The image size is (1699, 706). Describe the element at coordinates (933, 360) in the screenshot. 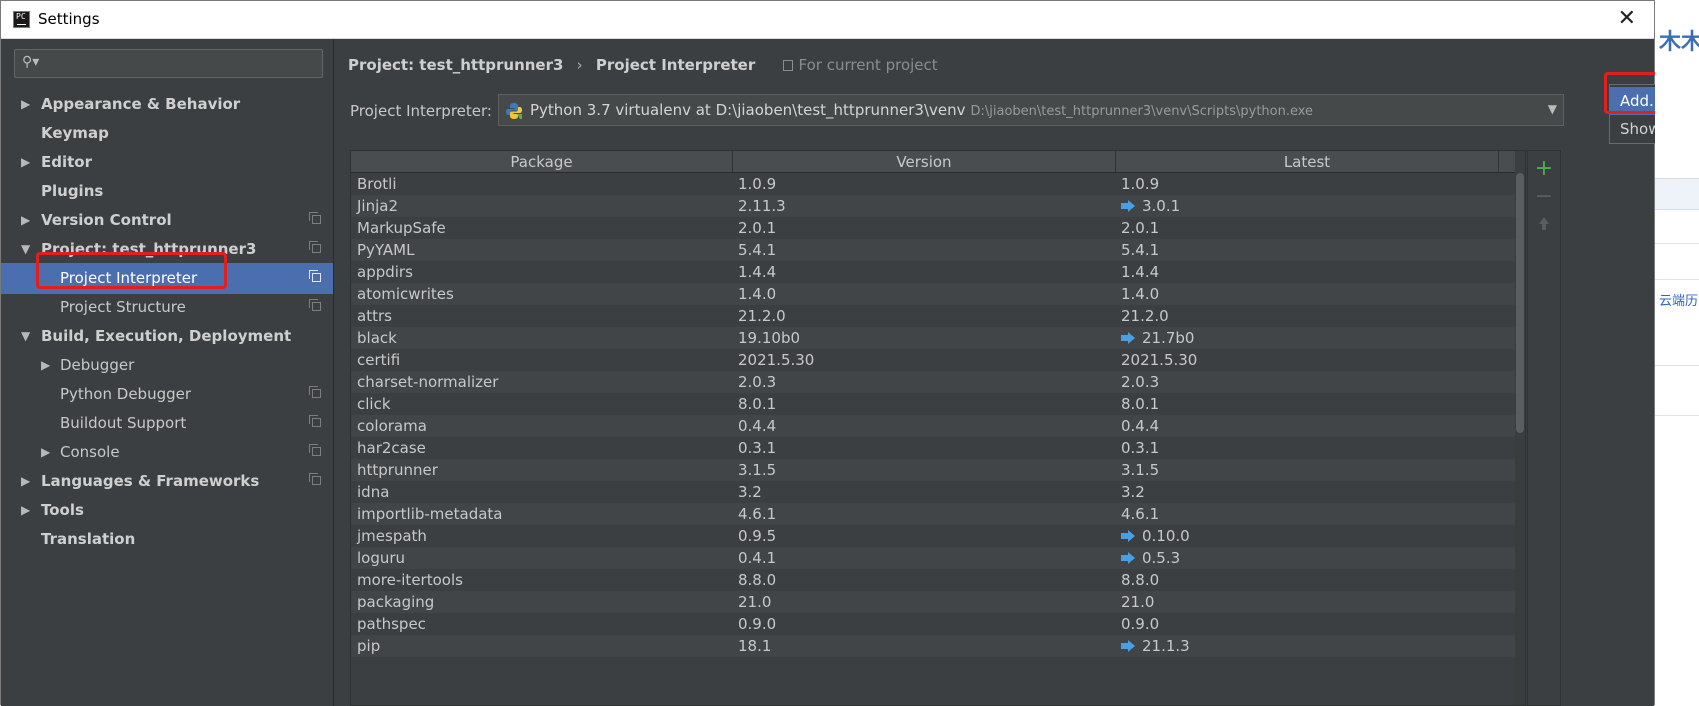

I see `table-row: certifi 2021.5.30 2021.5.30` at that location.